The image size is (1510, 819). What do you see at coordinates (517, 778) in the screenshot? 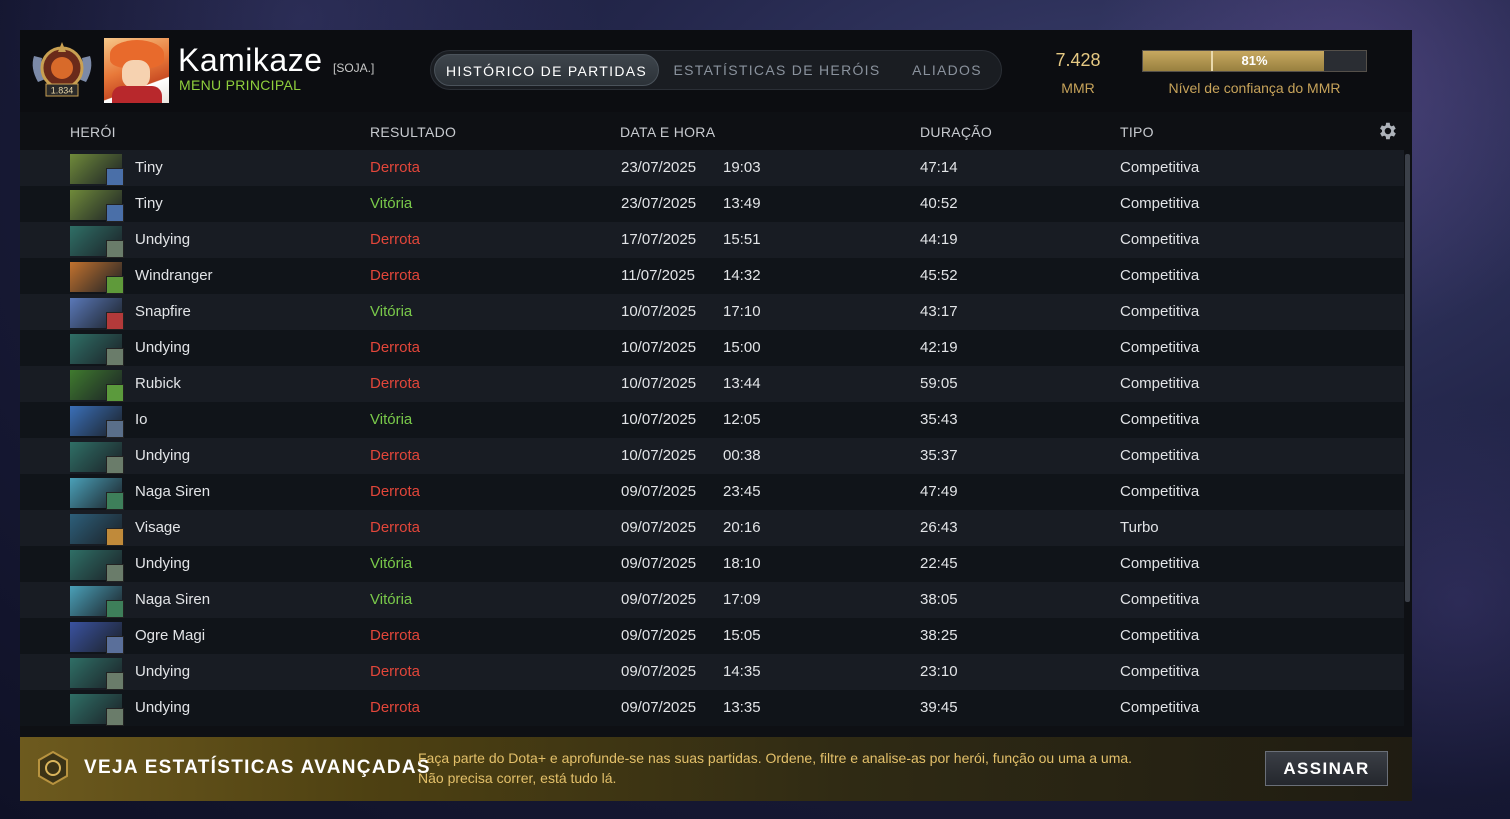
I see `promo-text-line2: Não precisa correr, está tudo lá.` at bounding box center [517, 778].